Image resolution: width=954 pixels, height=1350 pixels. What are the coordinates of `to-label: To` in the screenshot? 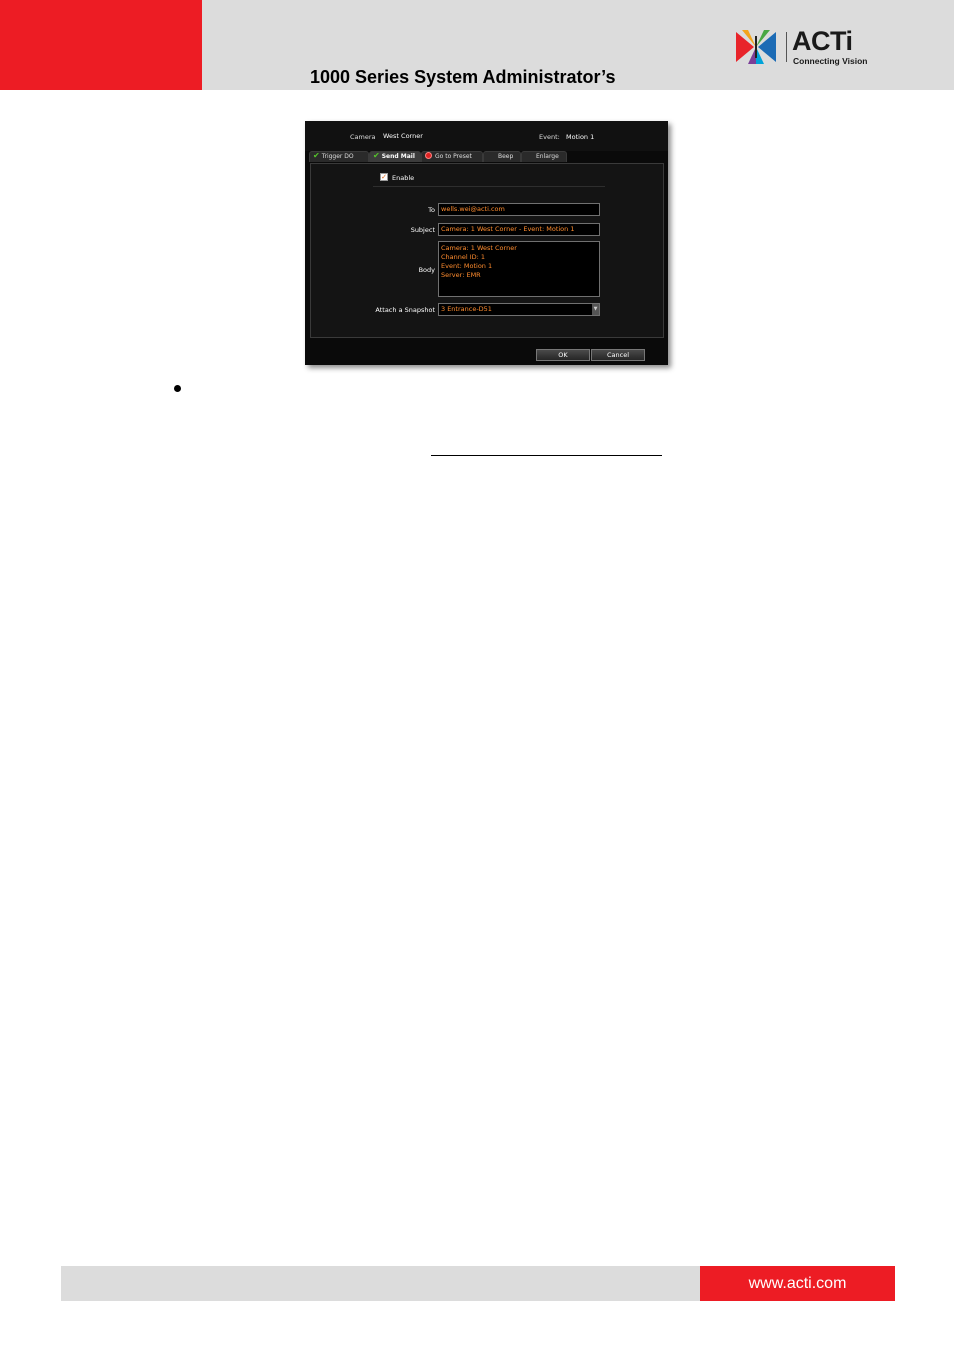 It's located at (431, 210).